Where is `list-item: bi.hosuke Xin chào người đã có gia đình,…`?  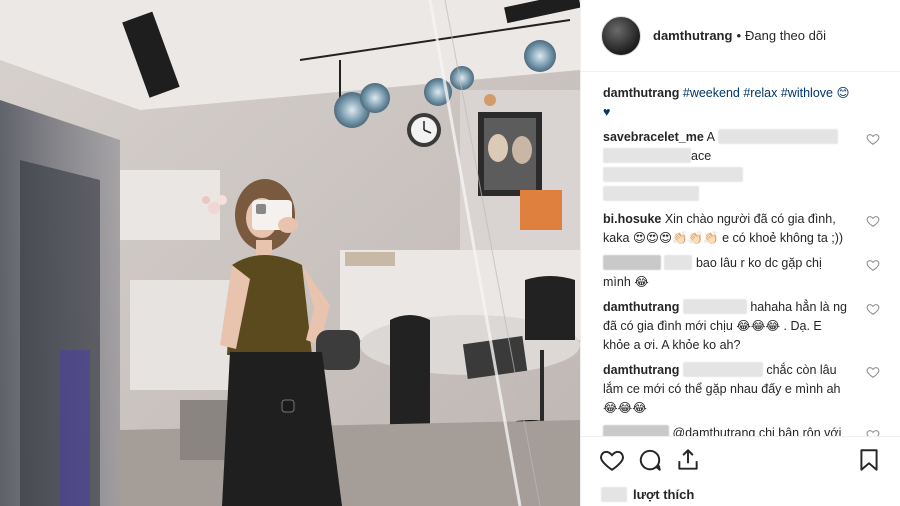
list-item: bi.hosuke Xin chào người đã có gia đình,… is located at coordinates (741, 229).